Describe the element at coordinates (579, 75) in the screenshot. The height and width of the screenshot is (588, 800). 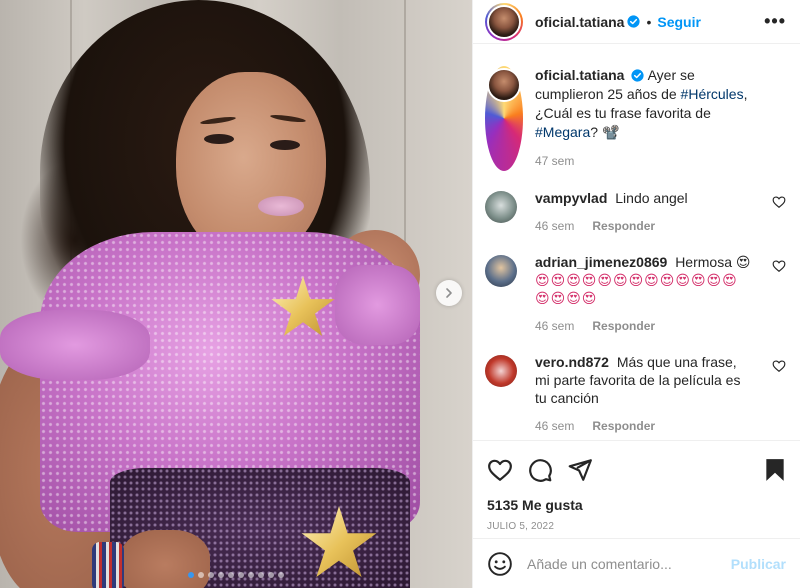
I see `caption-username: oficial.tatiana` at that location.